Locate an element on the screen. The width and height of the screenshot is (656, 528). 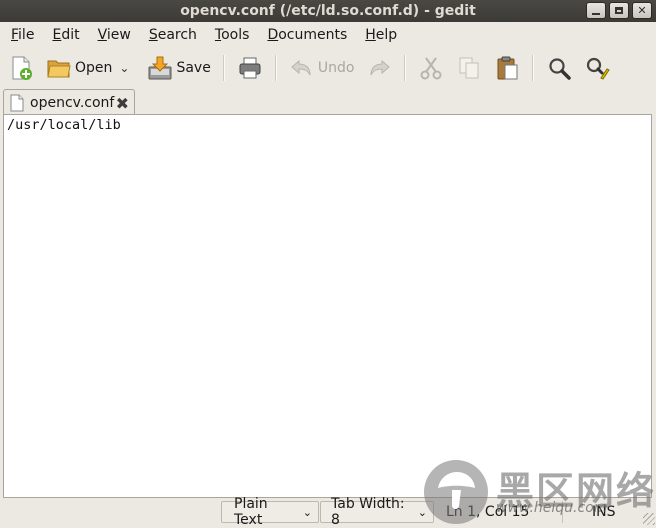
undo-label: Undo is located at coordinates (336, 68).